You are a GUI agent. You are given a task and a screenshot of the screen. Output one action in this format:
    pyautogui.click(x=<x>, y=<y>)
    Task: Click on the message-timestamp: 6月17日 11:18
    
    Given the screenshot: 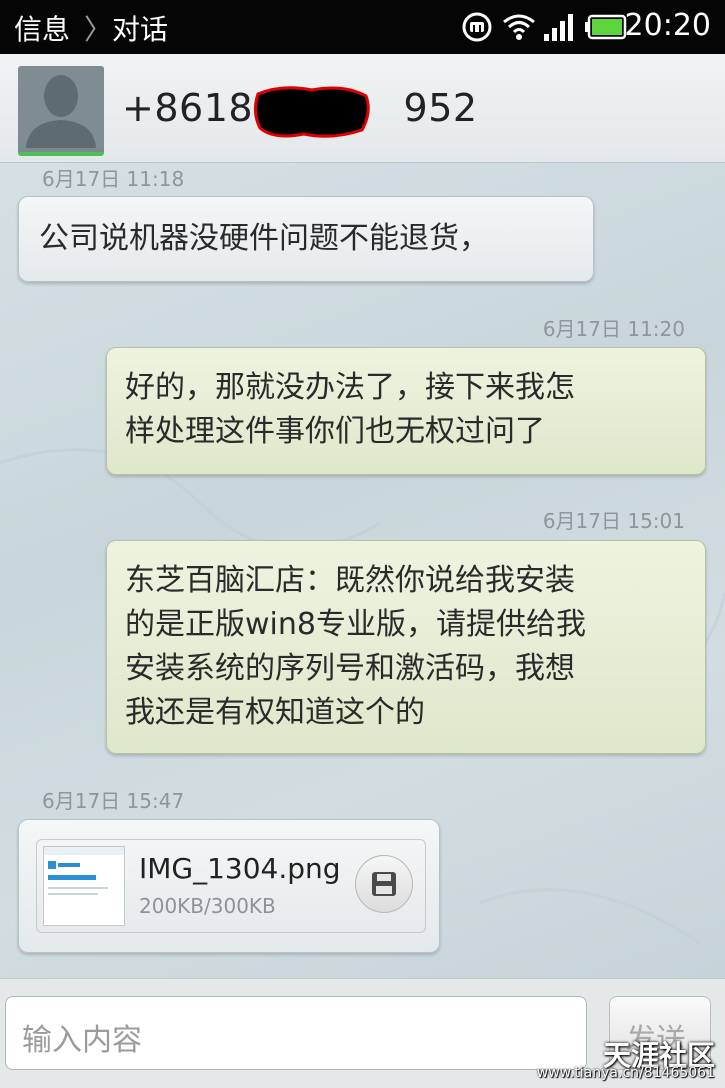 What is the action you would take?
    pyautogui.click(x=113, y=179)
    